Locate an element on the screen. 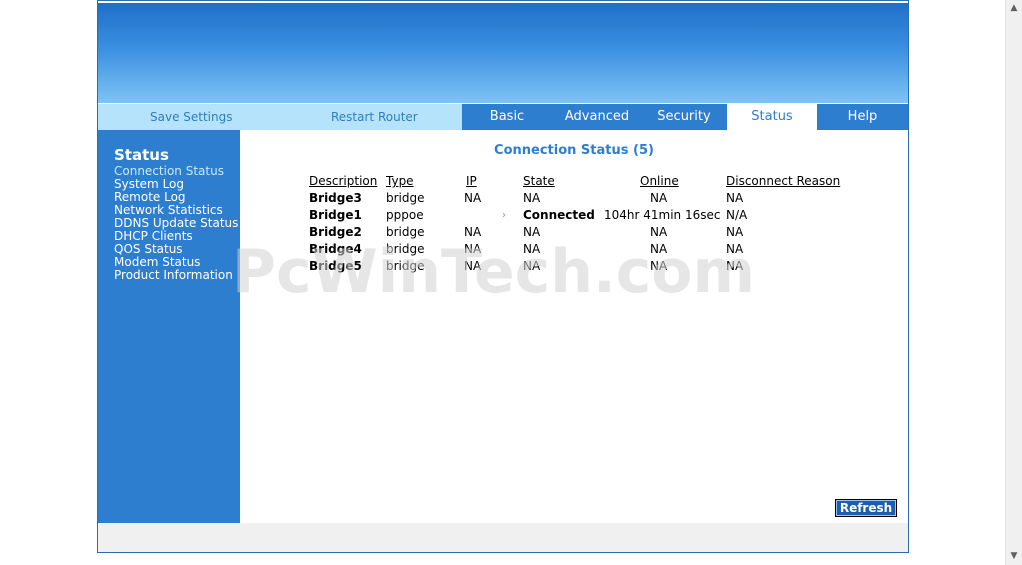 Image resolution: width=1022 pixels, height=565 pixels. tab-advanced: Advanced is located at coordinates (597, 117).